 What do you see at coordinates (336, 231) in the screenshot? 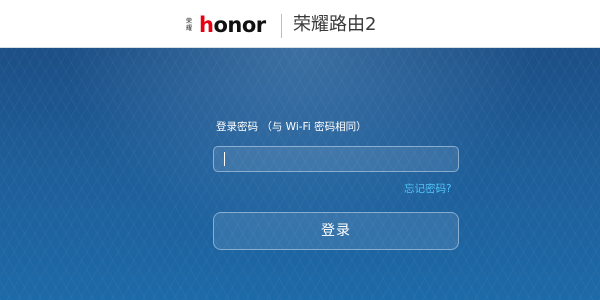
I see `login-button: 登录` at bounding box center [336, 231].